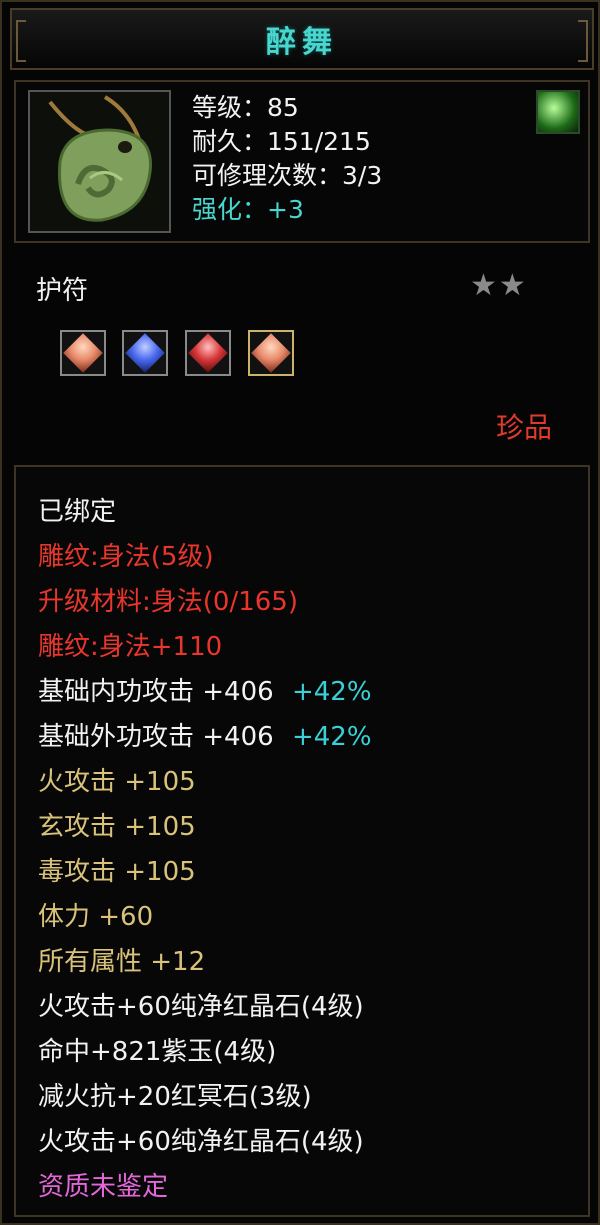  I want to click on xuan-attack: 玄攻击 +105, so click(117, 827).